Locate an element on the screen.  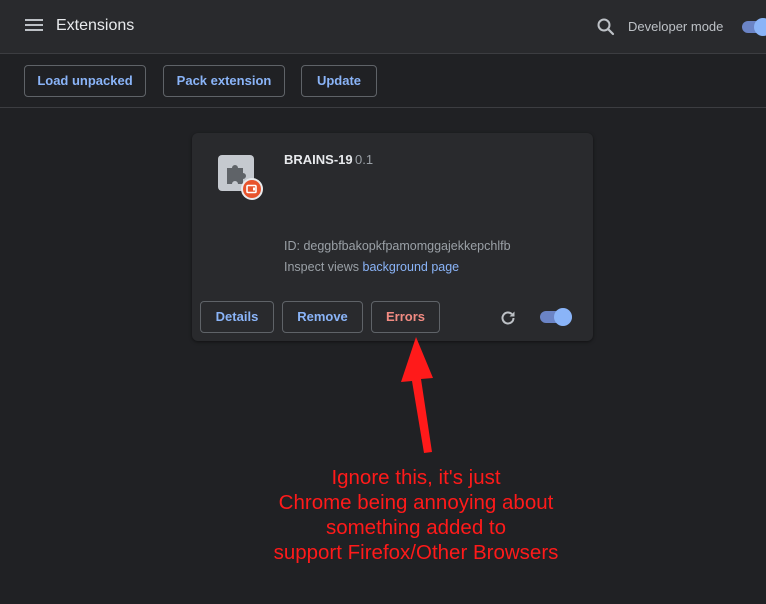
search-icon is located at coordinates (606, 27).